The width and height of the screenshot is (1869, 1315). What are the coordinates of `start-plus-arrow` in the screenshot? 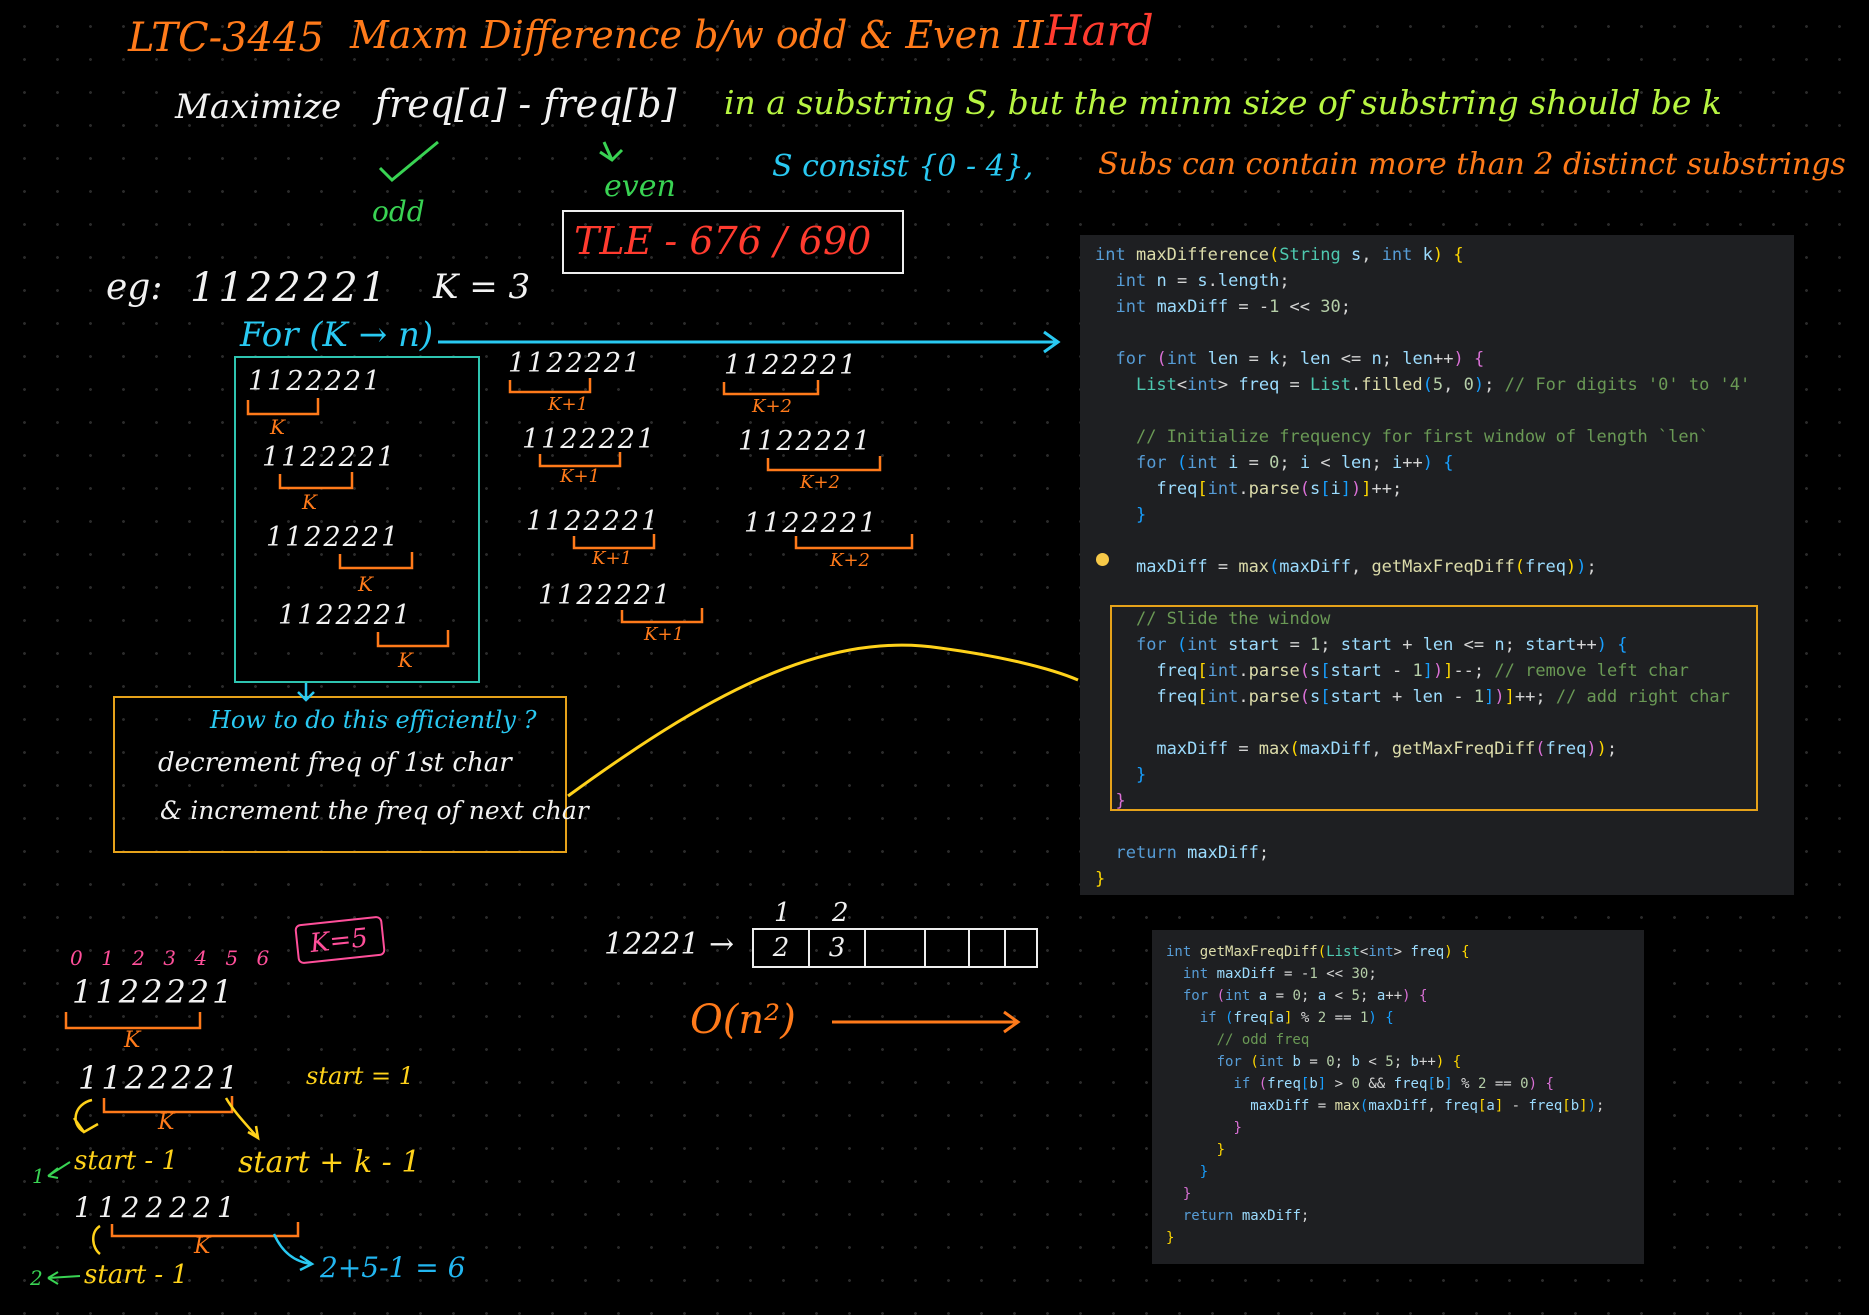 It's located at (242, 1119).